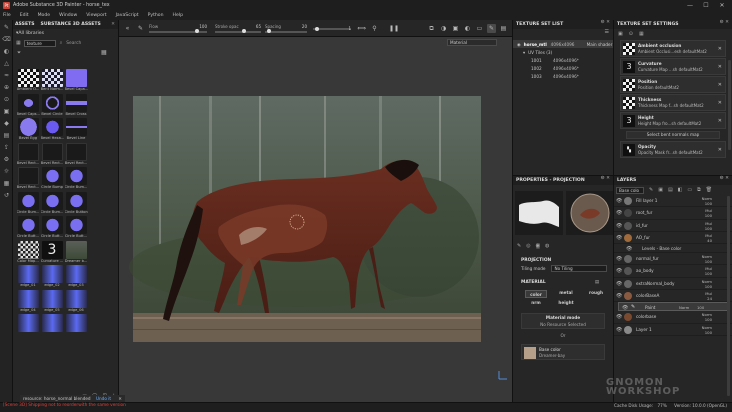 Image resolution: width=732 pixels, height=412 pixels. What do you see at coordinates (286, 31) in the screenshot?
I see `spacing-track` at bounding box center [286, 31].